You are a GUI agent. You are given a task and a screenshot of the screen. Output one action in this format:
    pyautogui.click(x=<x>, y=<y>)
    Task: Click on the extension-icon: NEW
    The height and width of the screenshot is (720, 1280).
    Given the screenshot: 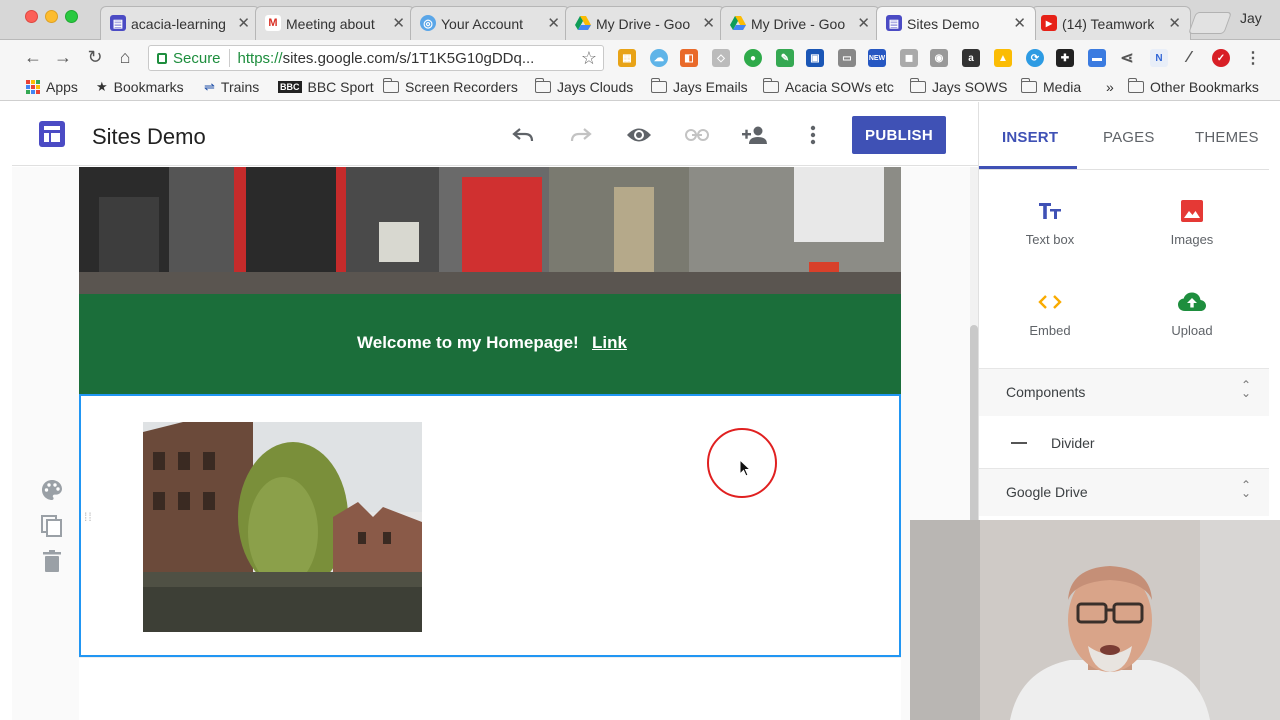 What is the action you would take?
    pyautogui.click(x=877, y=58)
    